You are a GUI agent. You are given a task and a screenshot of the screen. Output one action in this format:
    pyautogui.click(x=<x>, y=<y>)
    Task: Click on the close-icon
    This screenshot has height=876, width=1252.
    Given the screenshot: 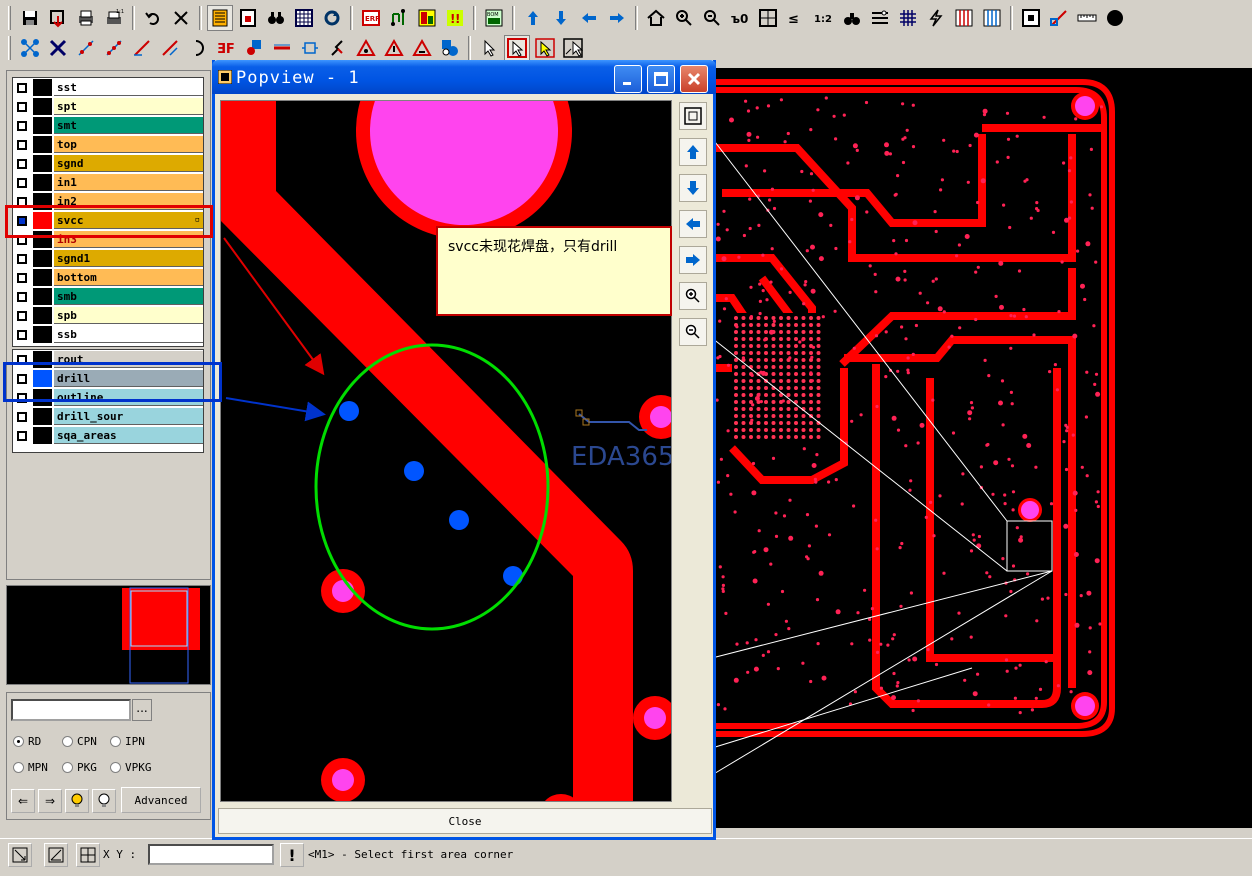 What is the action you would take?
    pyautogui.click(x=181, y=18)
    